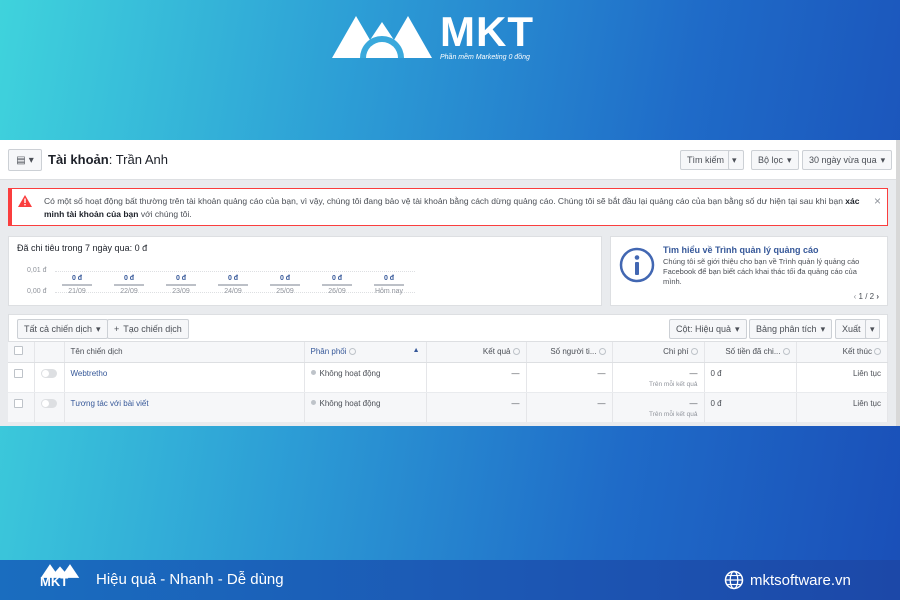 This screenshot has height=600, width=900. What do you see at coordinates (148, 329) in the screenshot?
I see `create-campaign-button: + Tạo chiến dịch` at bounding box center [148, 329].